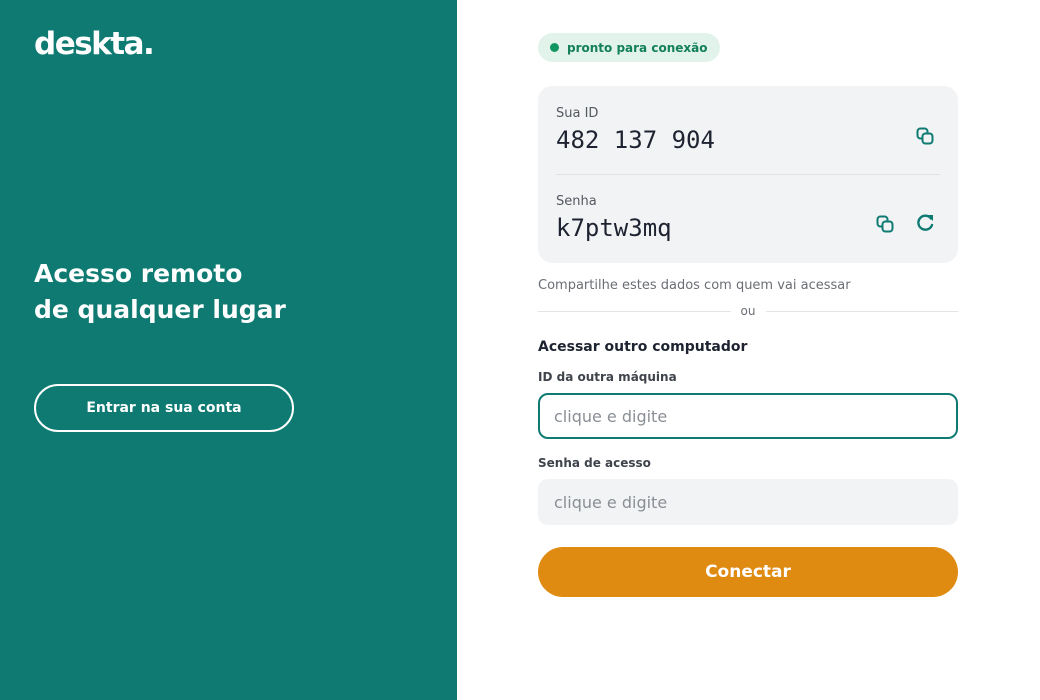  Describe the element at coordinates (160, 309) in the screenshot. I see `hero-line-2: de qualquer lugar` at that location.